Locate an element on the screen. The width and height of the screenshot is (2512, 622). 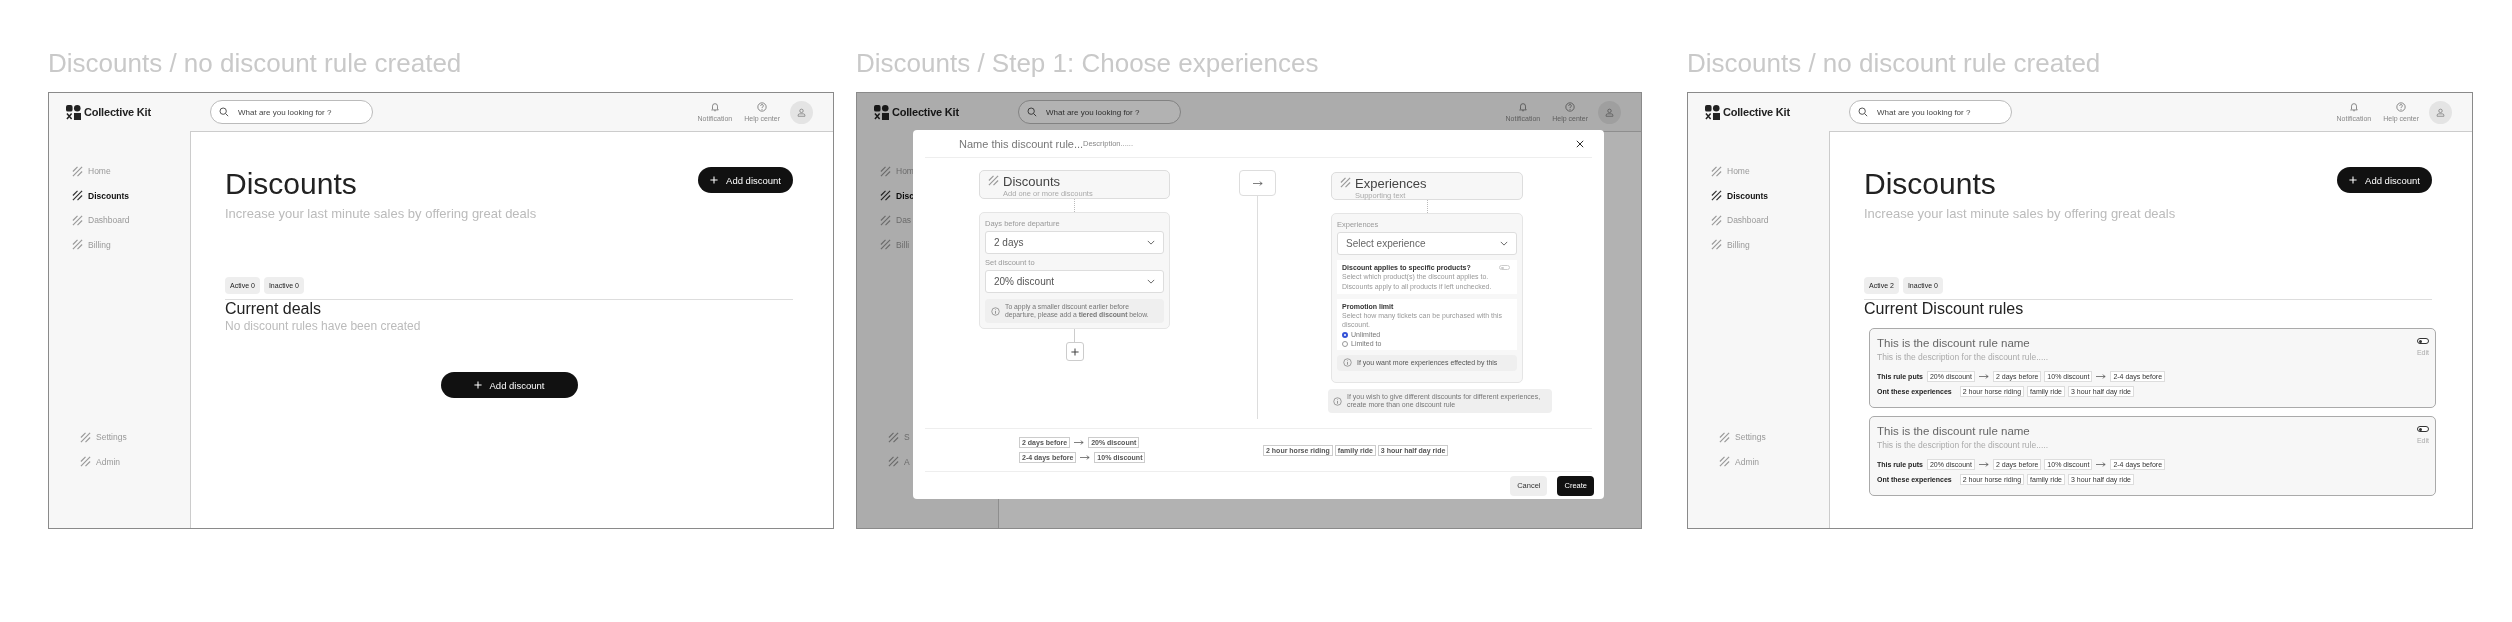
select-field: Select experience is located at coordinates (1427, 243).